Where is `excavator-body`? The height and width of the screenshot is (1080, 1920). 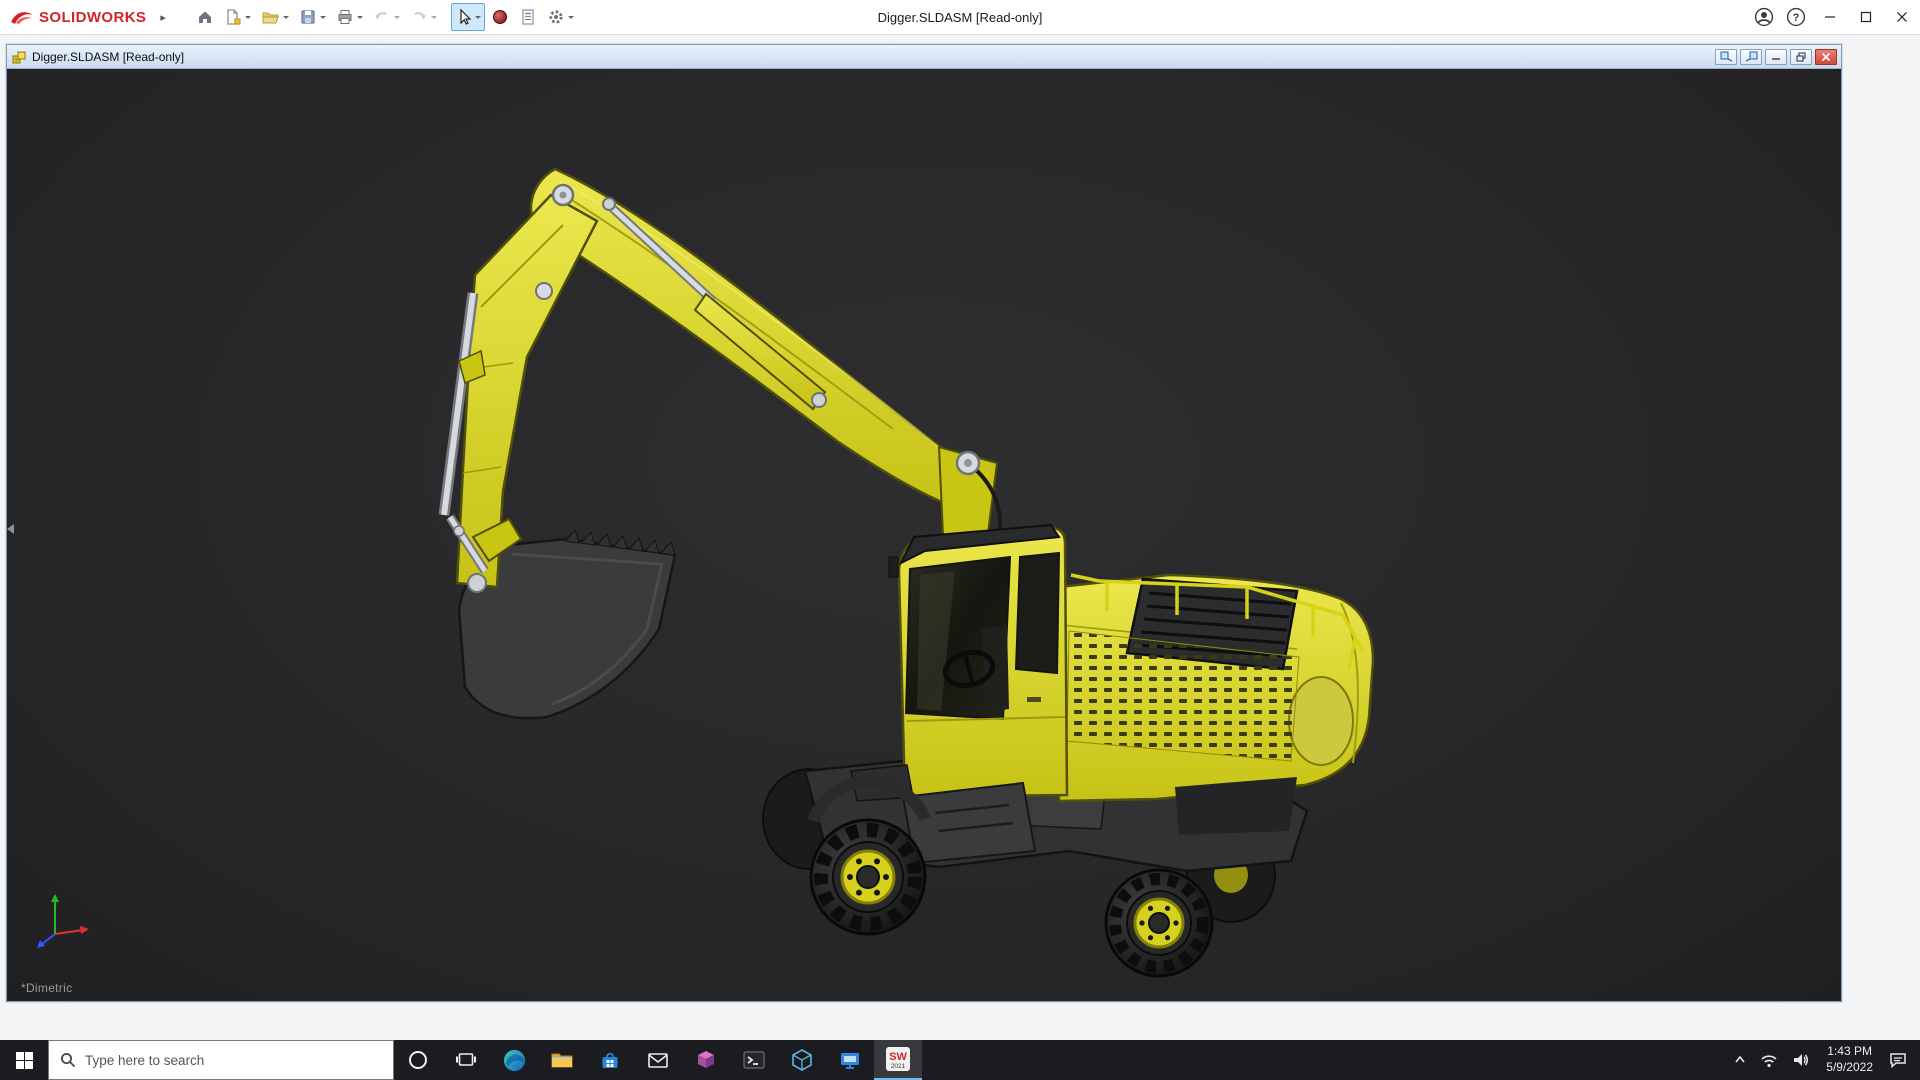
excavator-body is located at coordinates (1216, 704).